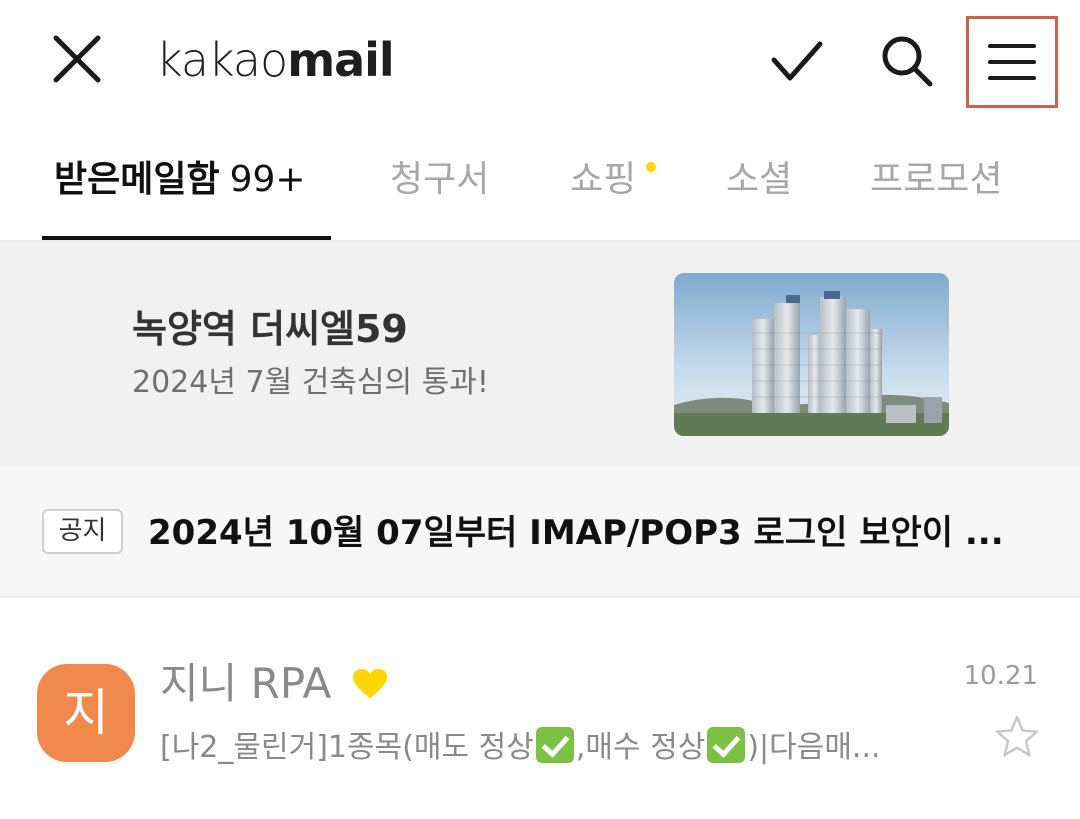  I want to click on mailbox-tabs: 받은메일함 99+ 청구서 쇼핑 소셜 프로모션, so click(540, 181).